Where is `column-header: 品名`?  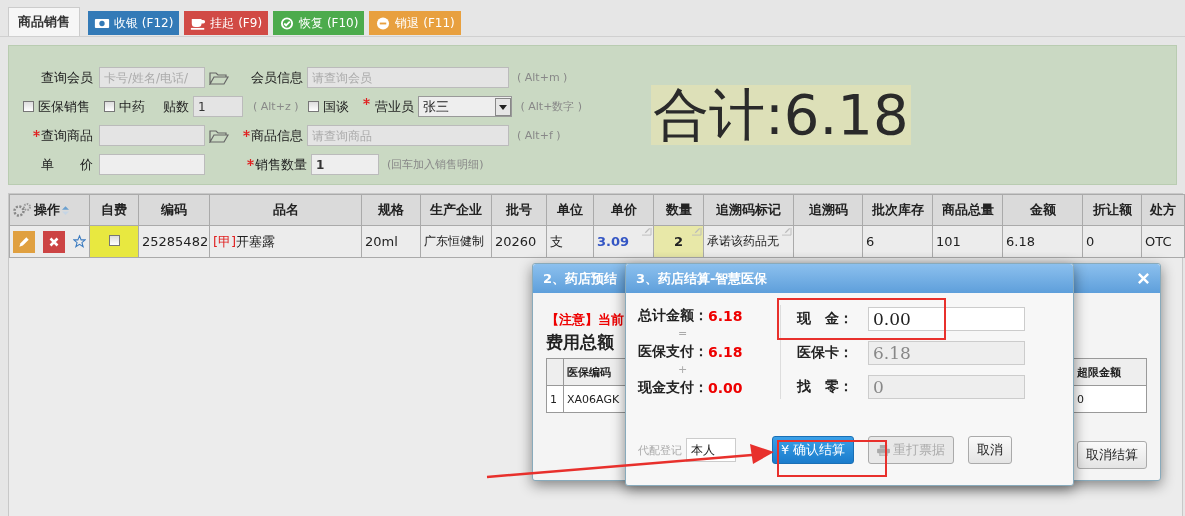 column-header: 品名 is located at coordinates (285, 210).